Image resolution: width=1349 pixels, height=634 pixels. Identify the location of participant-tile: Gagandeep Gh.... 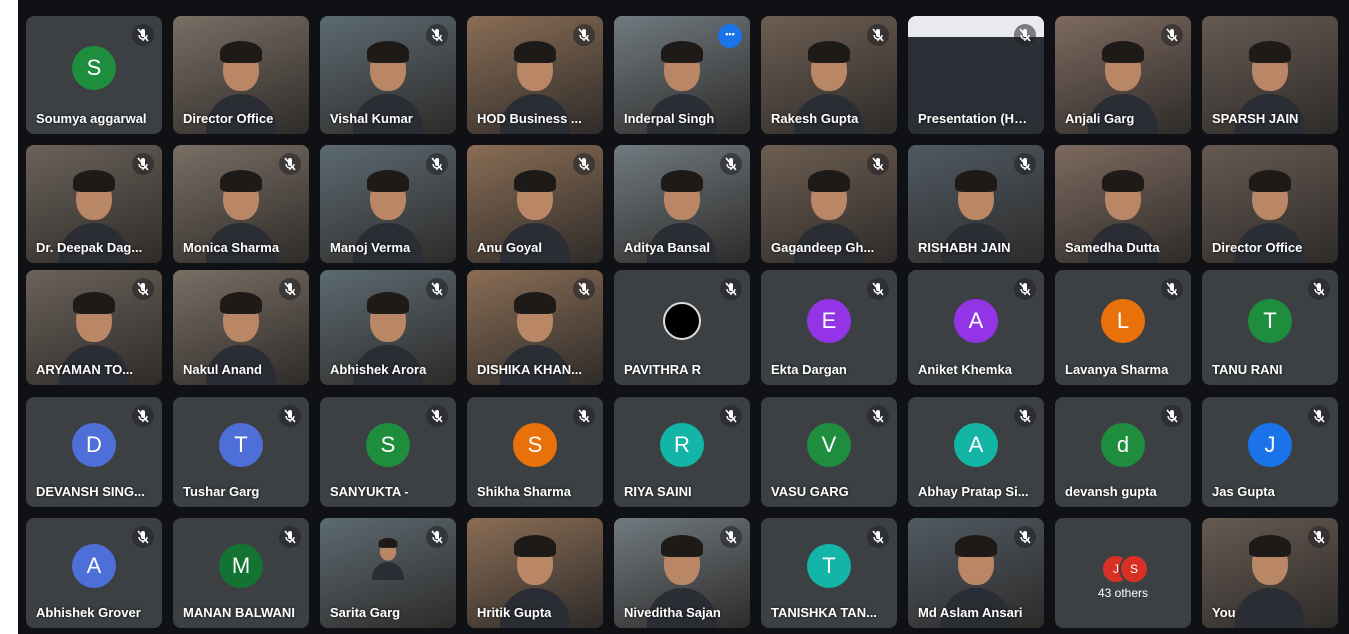
(829, 204).